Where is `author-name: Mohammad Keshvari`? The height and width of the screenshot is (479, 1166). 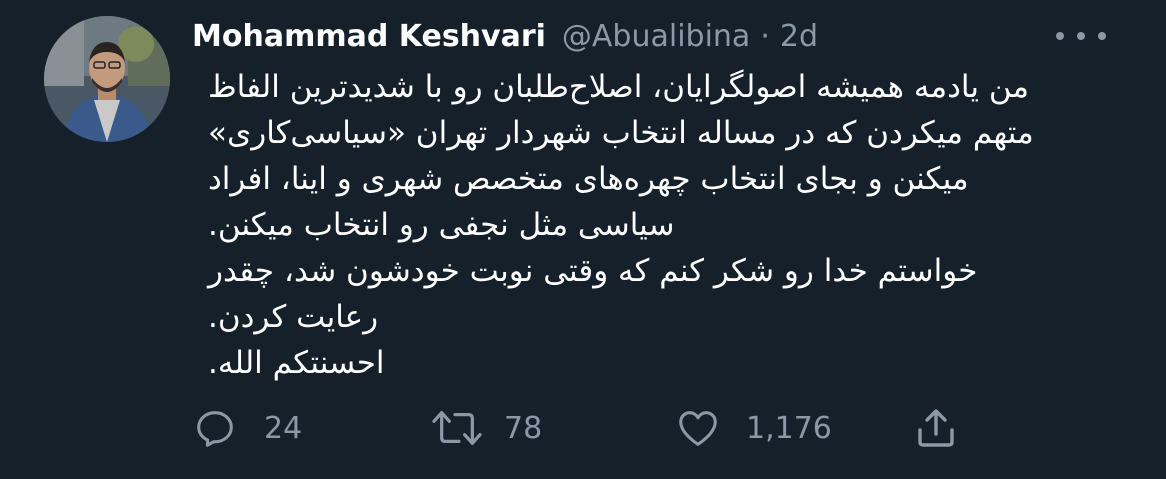
author-name: Mohammad Keshvari is located at coordinates (369, 36).